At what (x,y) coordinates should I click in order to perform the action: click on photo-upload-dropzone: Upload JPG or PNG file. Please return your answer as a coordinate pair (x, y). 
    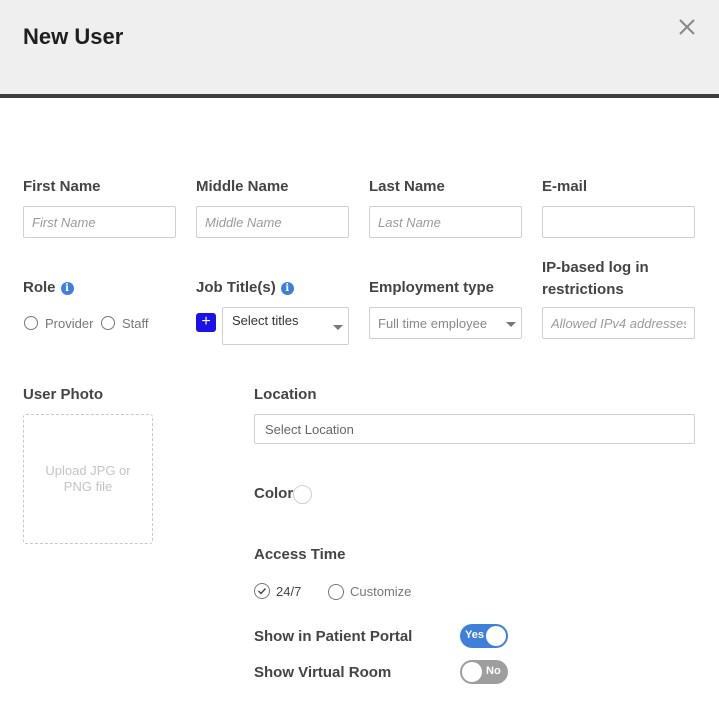
    Looking at the image, I should click on (88, 479).